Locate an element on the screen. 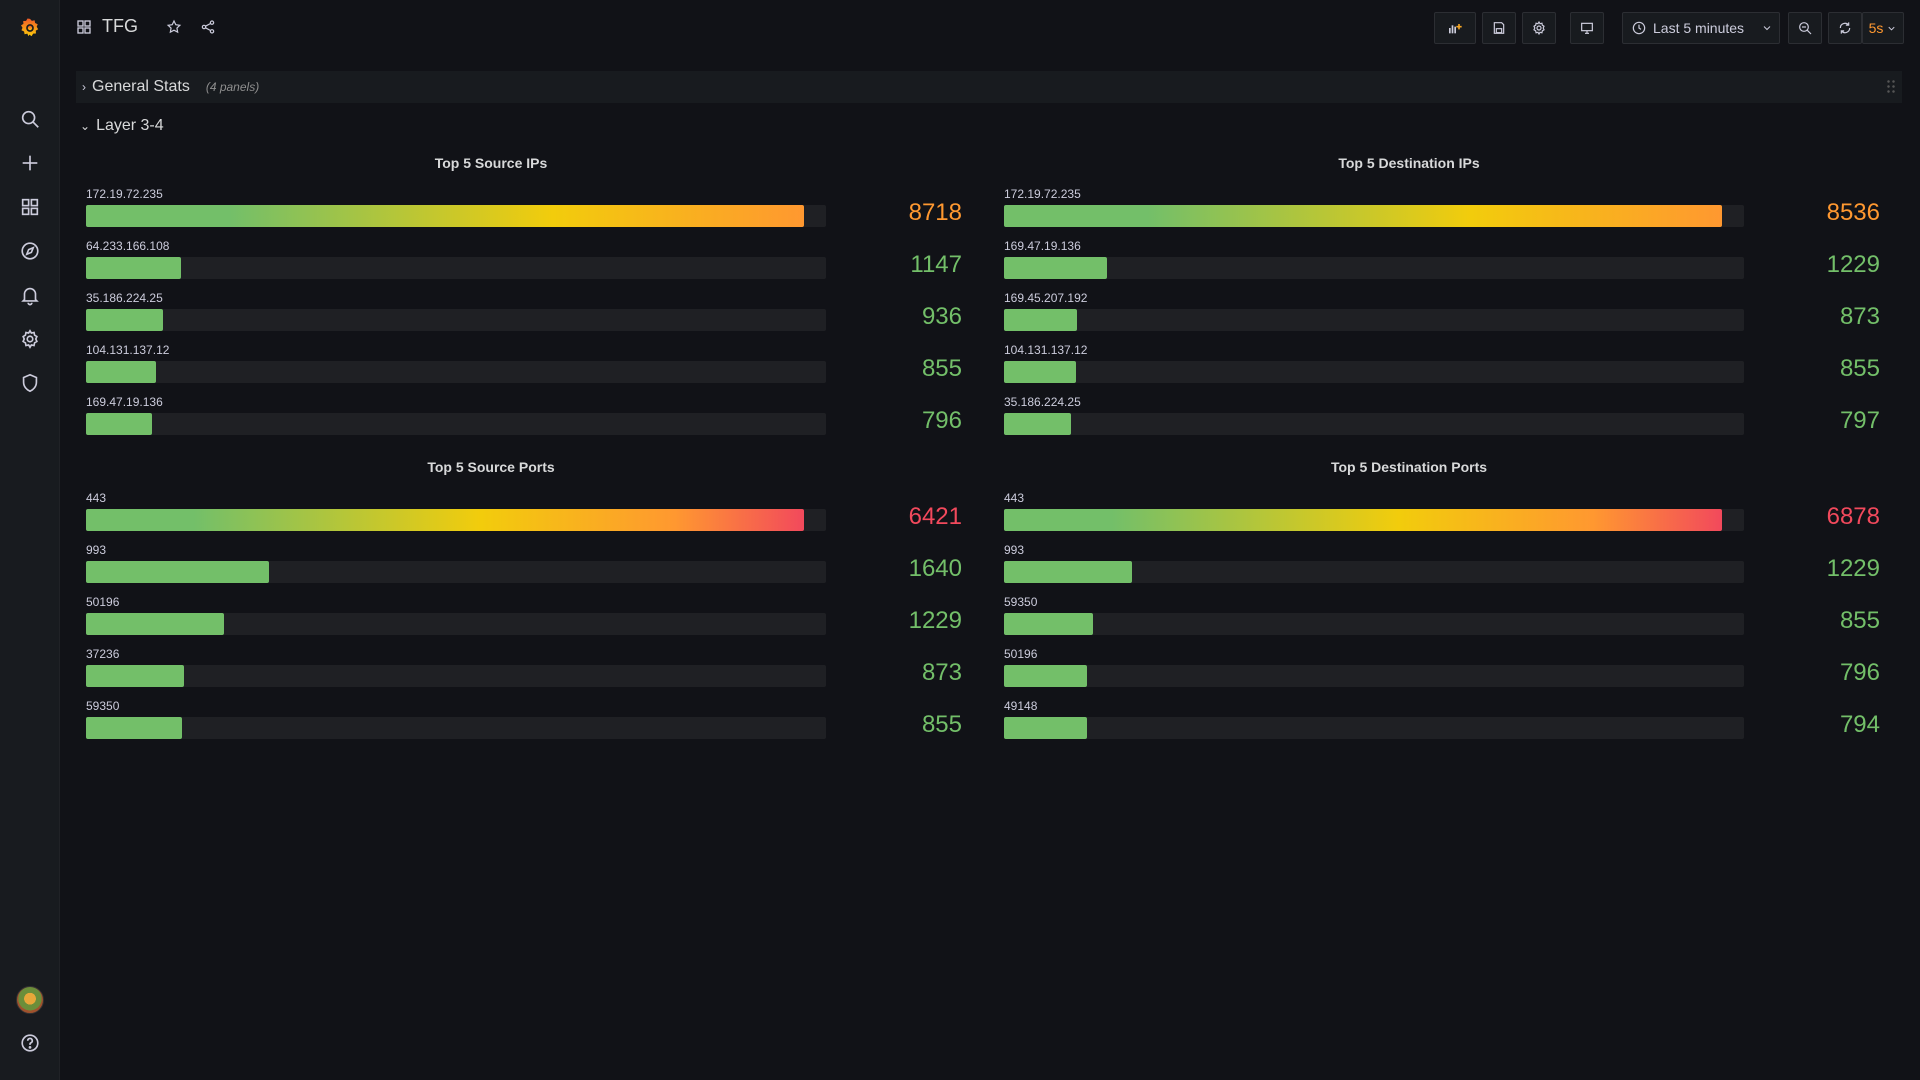  bar-row: 172.19.72.235 8536 is located at coordinates (1444, 213).